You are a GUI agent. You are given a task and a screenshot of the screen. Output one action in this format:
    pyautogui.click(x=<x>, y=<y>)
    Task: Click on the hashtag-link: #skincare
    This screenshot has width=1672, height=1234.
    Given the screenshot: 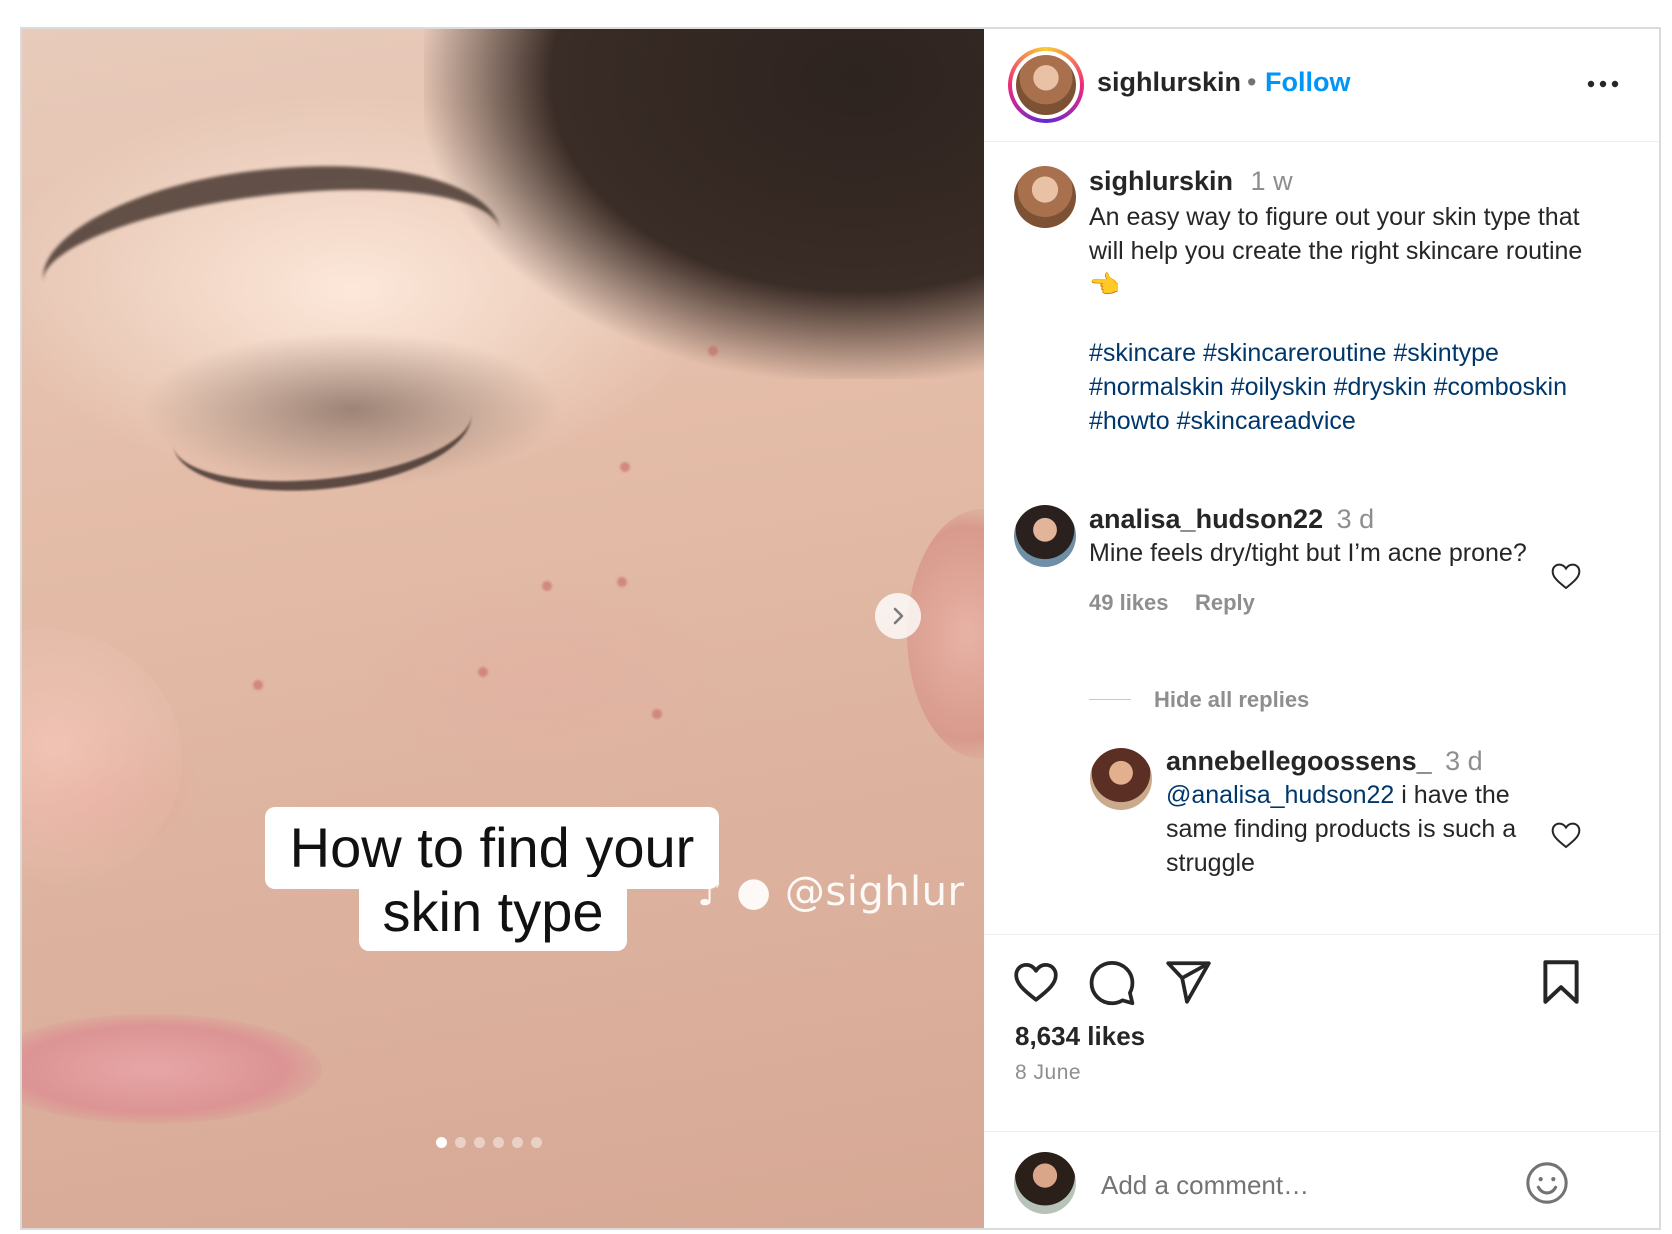 What is the action you would take?
    pyautogui.click(x=1142, y=353)
    